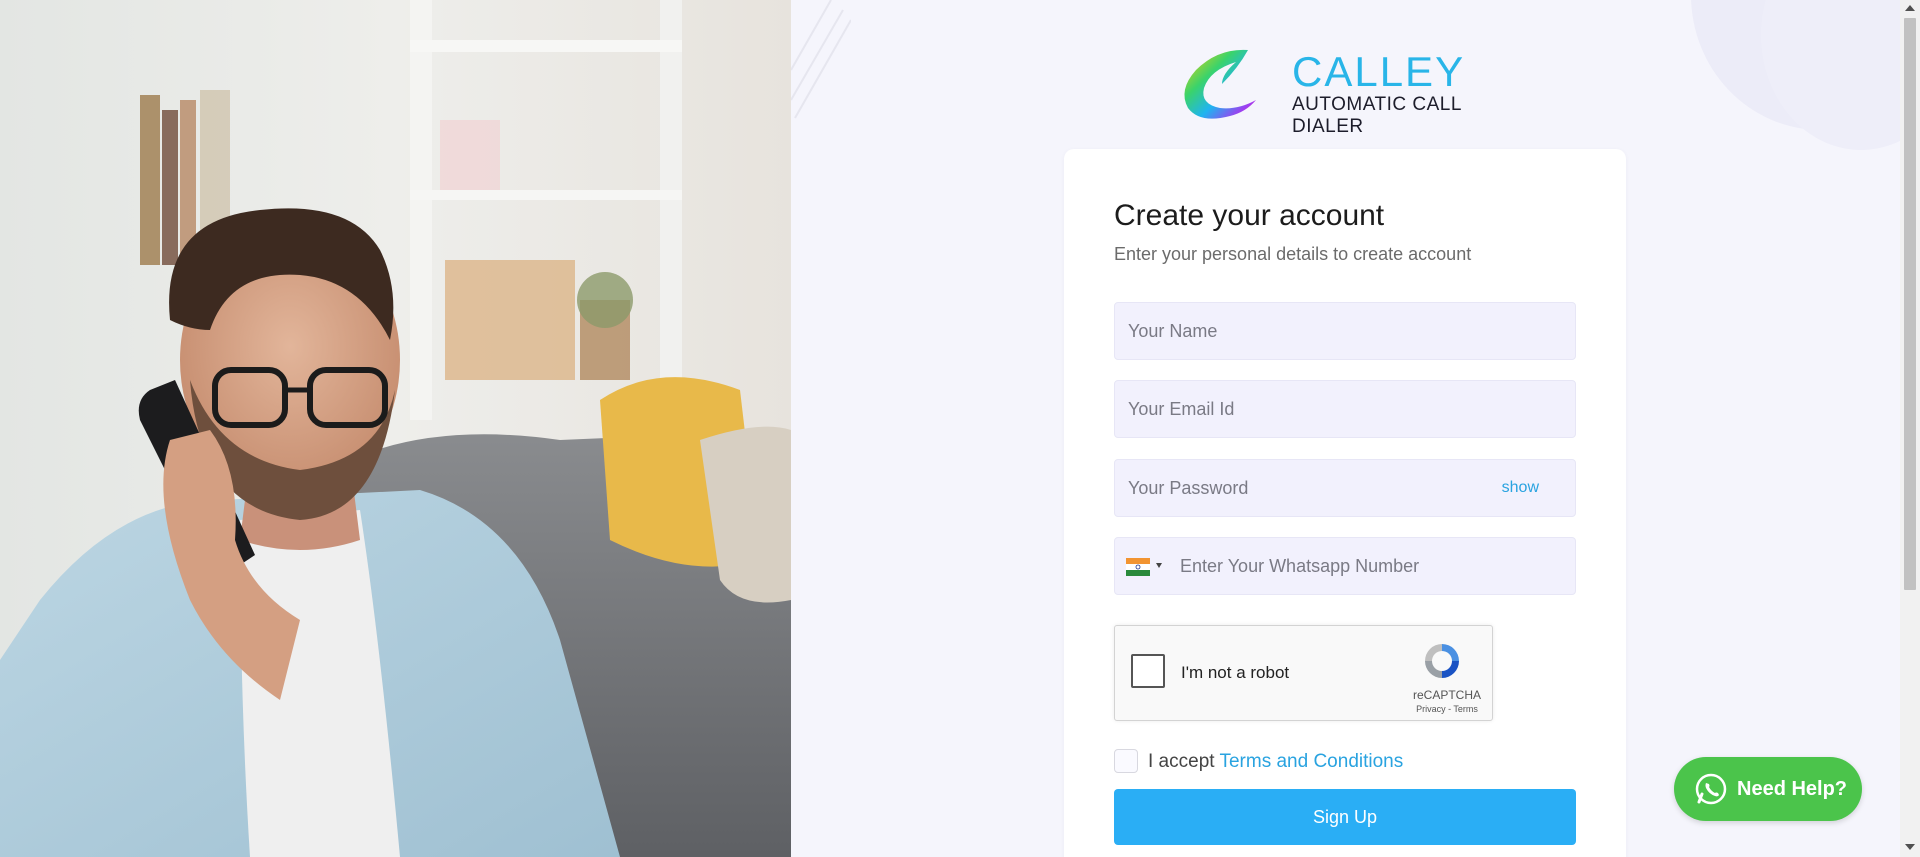  What do you see at coordinates (1792, 789) in the screenshot?
I see `need-help-label: Need Help?` at bounding box center [1792, 789].